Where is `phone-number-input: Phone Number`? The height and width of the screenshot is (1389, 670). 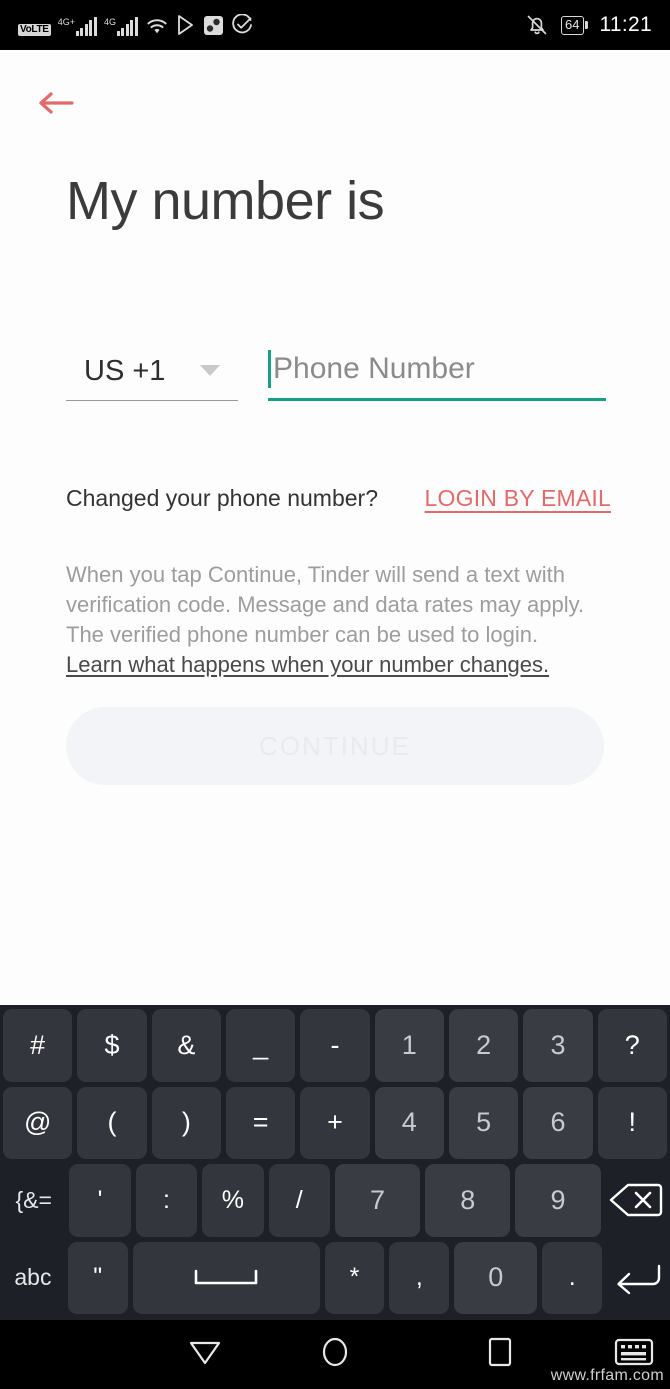 phone-number-input: Phone Number is located at coordinates (437, 375).